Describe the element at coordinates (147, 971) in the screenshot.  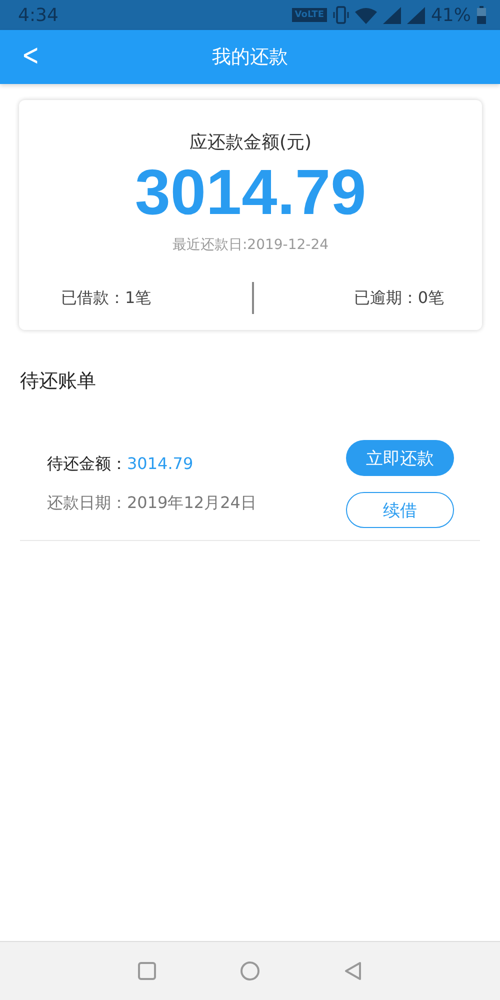
I see `recents-icon` at that location.